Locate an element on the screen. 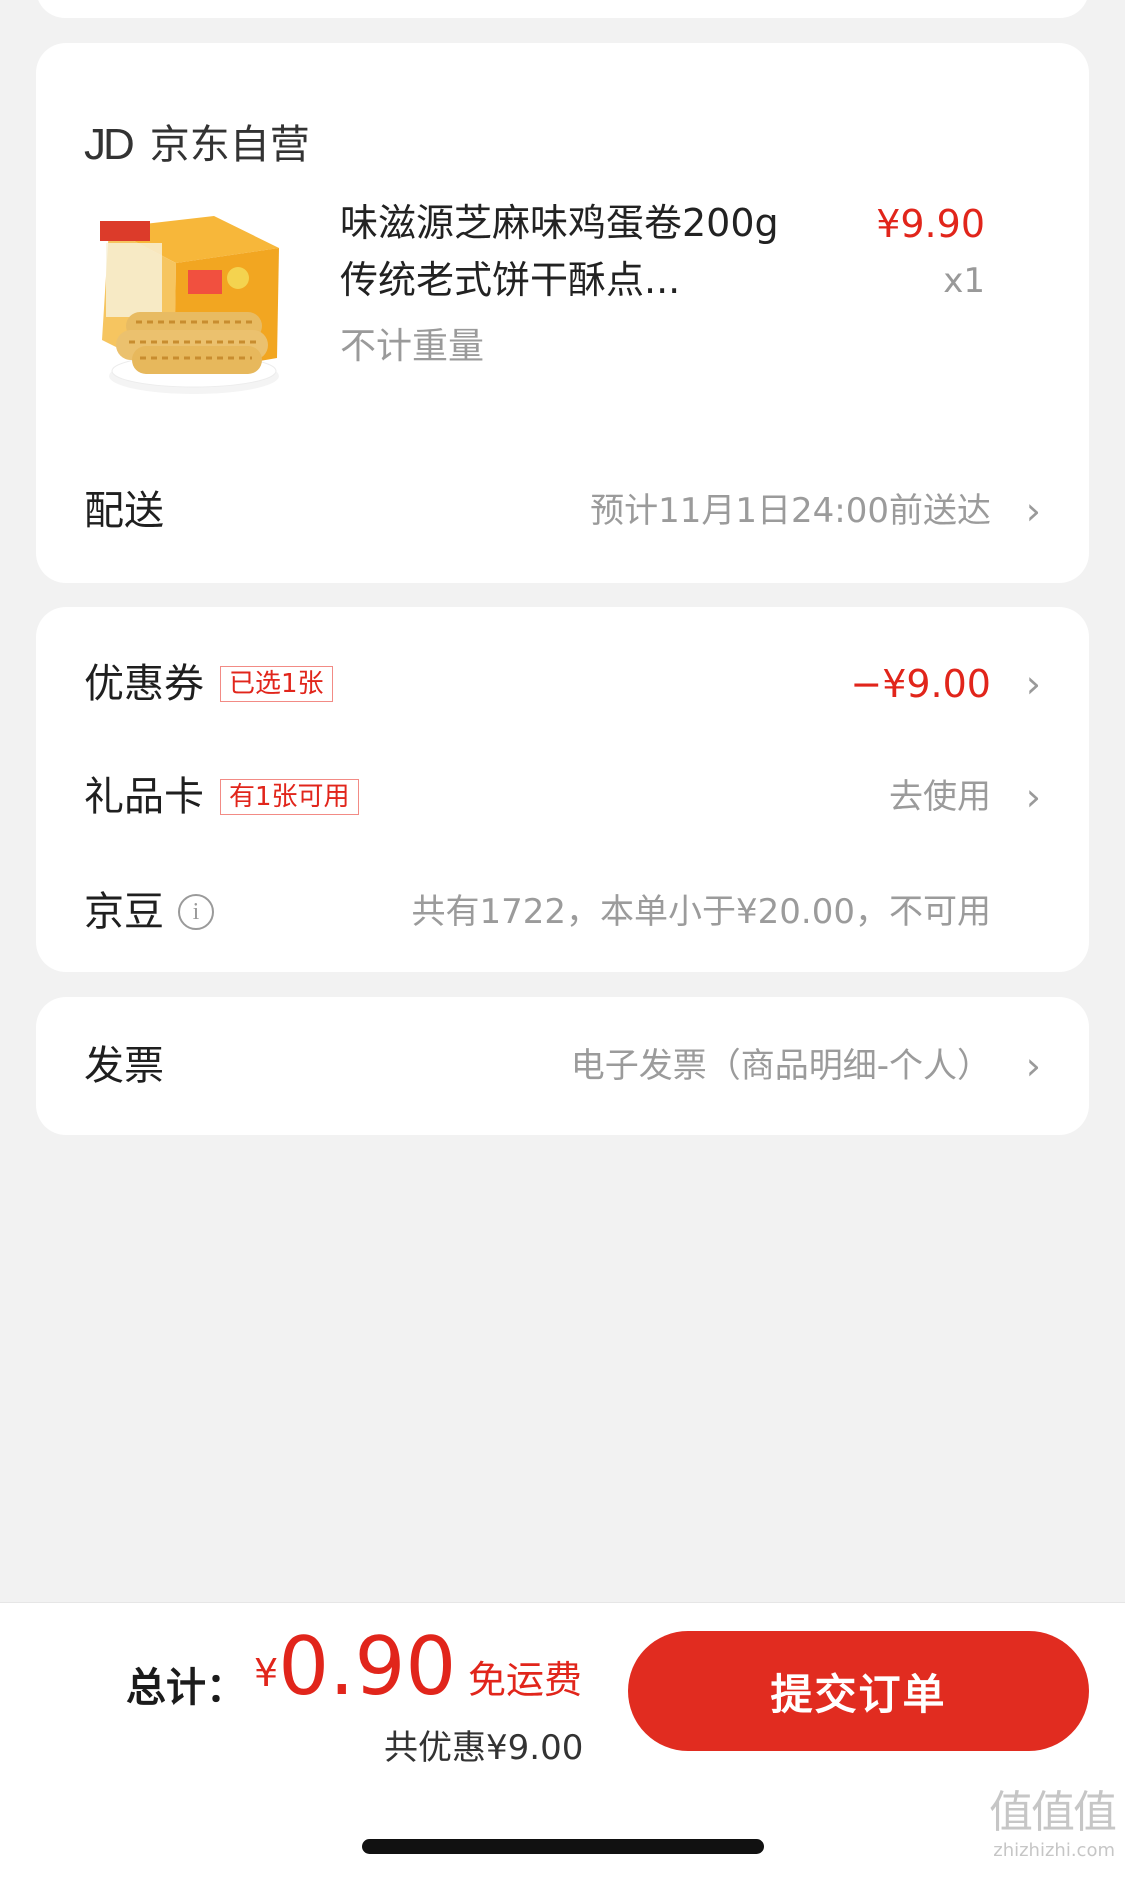 This screenshot has width=1125, height=1877. delivery-estimate: 预计11月1日24:00前送达 is located at coordinates (790, 511).